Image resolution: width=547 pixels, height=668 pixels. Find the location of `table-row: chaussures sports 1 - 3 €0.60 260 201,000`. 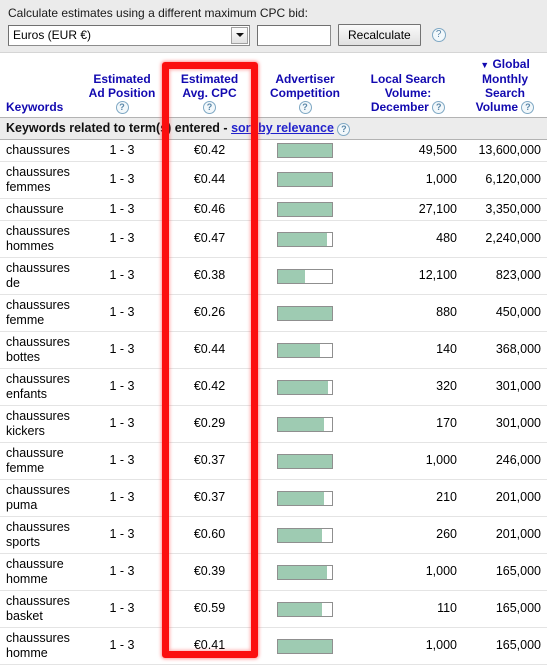

table-row: chaussures sports 1 - 3 €0.60 260 201,000 is located at coordinates (273, 535).